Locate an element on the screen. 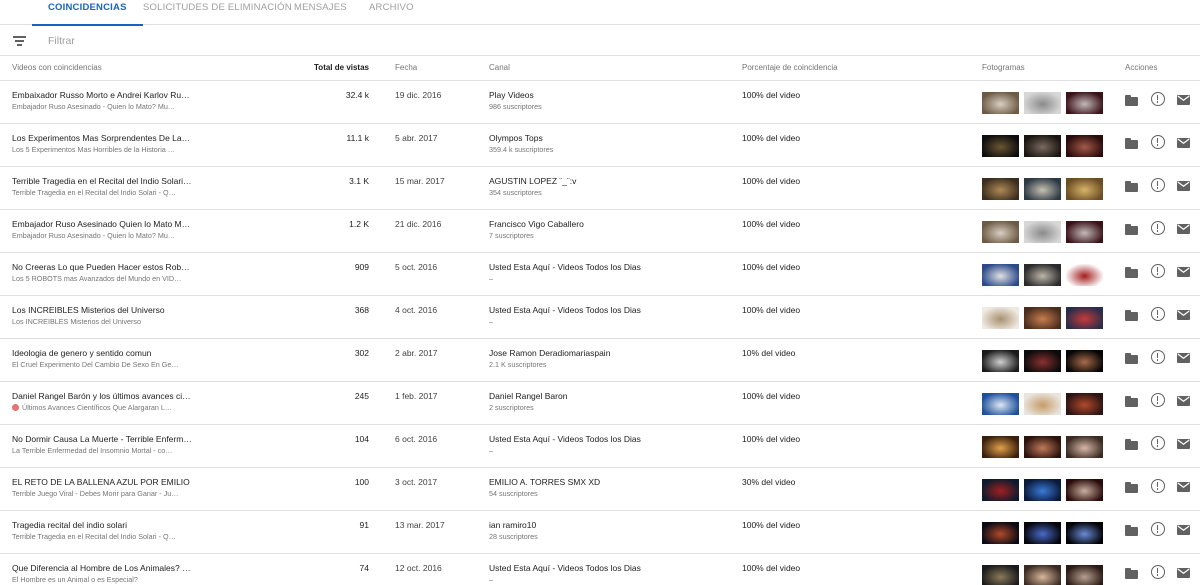 This screenshot has width=1200, height=585. video-title-link: Tragedia recital del indio solari is located at coordinates (102, 525).